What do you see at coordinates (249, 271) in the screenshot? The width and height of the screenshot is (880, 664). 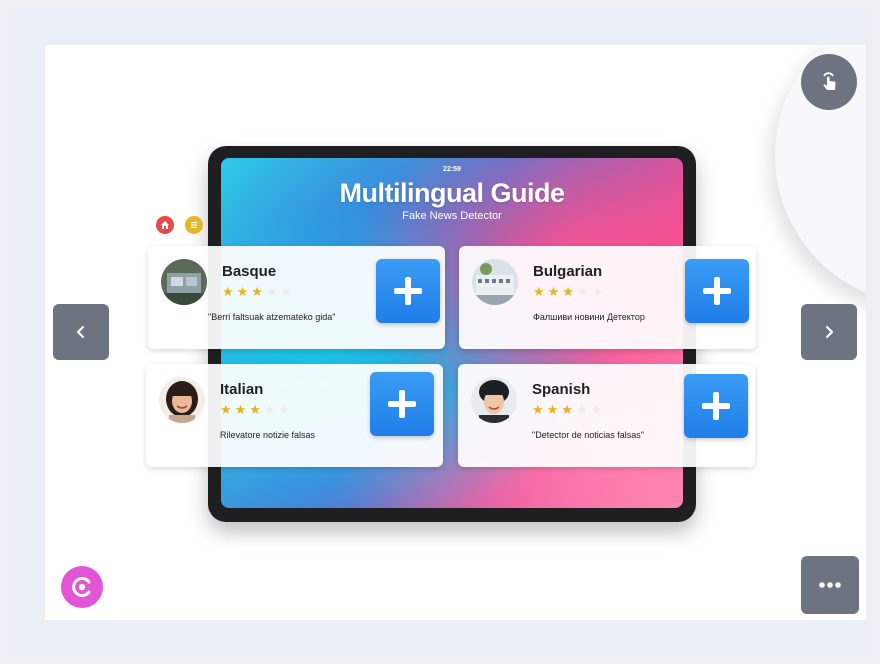 I see `card-language: Basque` at bounding box center [249, 271].